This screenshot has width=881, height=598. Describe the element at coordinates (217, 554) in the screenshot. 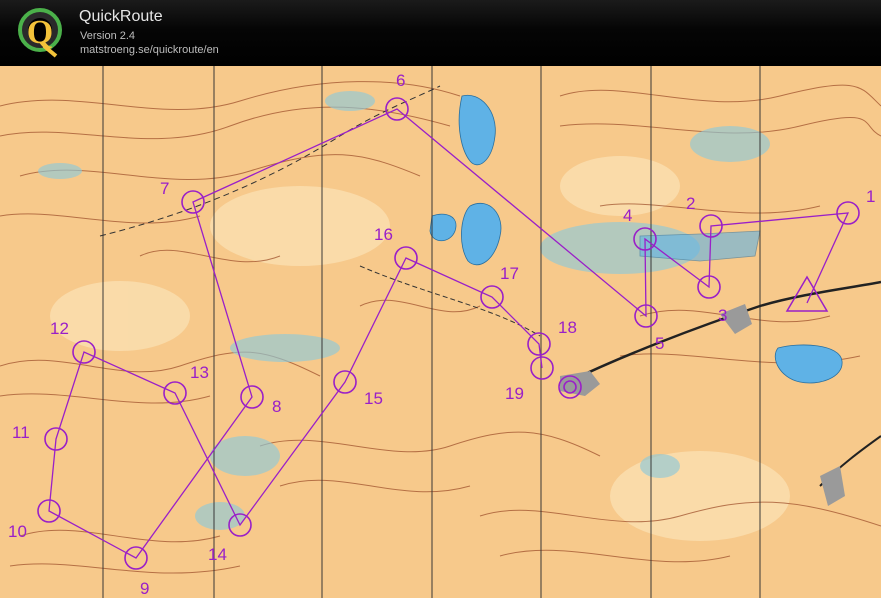

I see `control-number: 14` at that location.